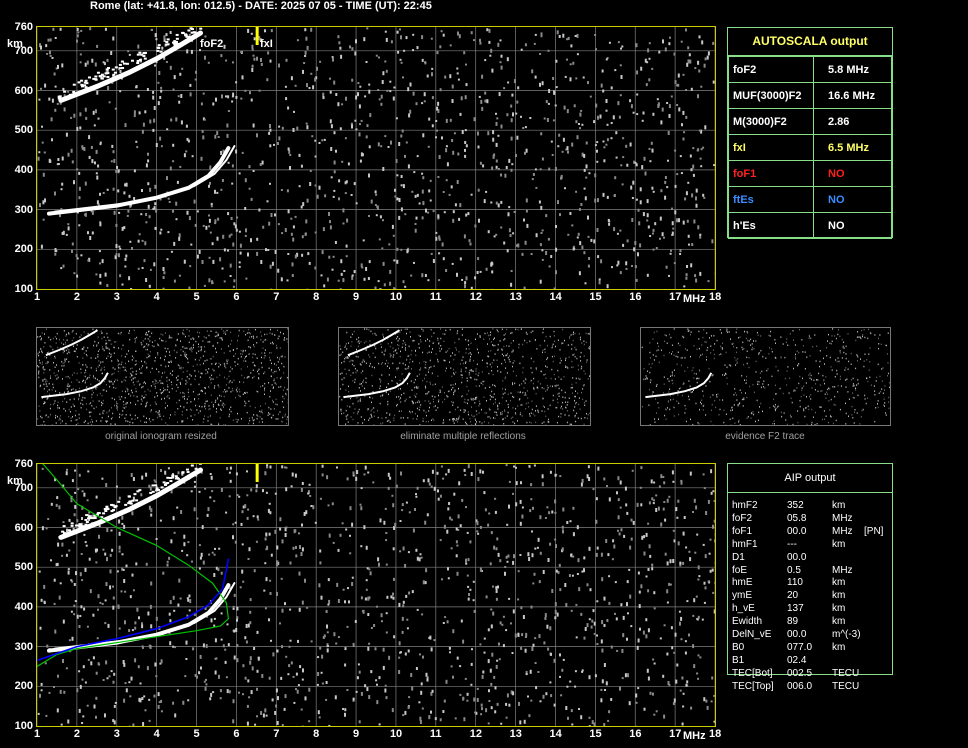 The width and height of the screenshot is (968, 748). I want to click on thumbnail-caption-original: original ionogram resized, so click(161, 436).